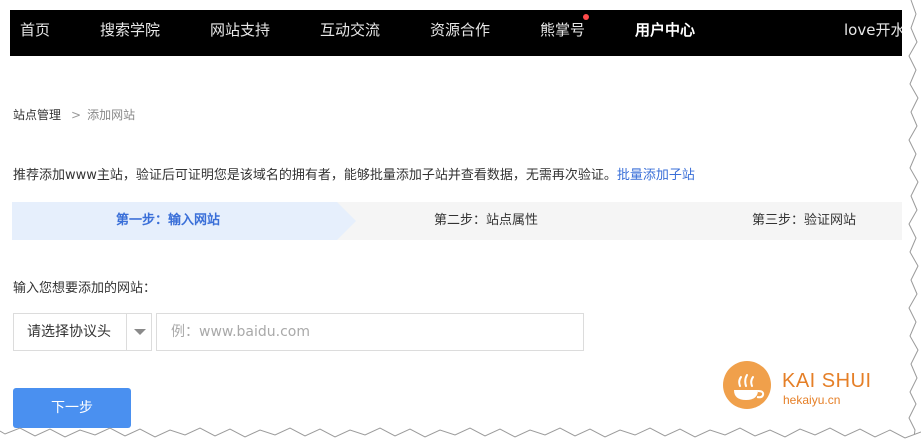 Image resolution: width=921 pixels, height=444 pixels. What do you see at coordinates (873, 33) in the screenshot?
I see `nav-user-name: love开水` at bounding box center [873, 33].